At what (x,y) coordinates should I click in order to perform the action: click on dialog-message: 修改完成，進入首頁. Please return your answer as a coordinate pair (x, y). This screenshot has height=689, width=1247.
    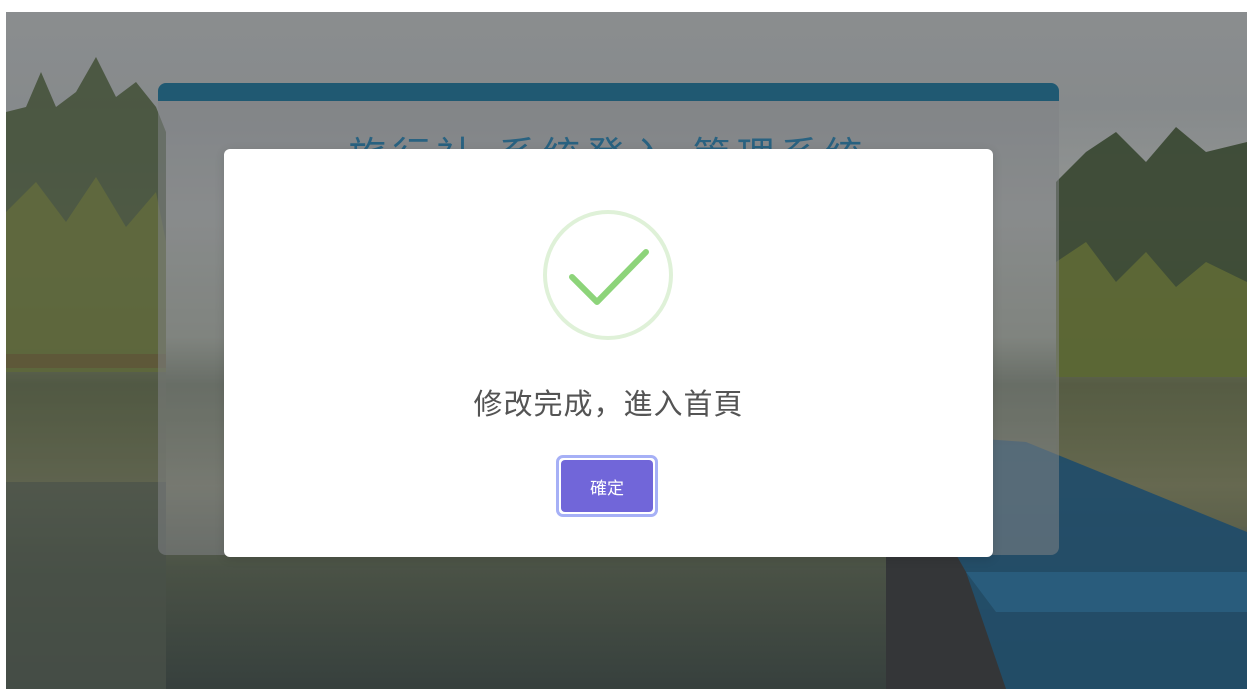
    Looking at the image, I should click on (608, 404).